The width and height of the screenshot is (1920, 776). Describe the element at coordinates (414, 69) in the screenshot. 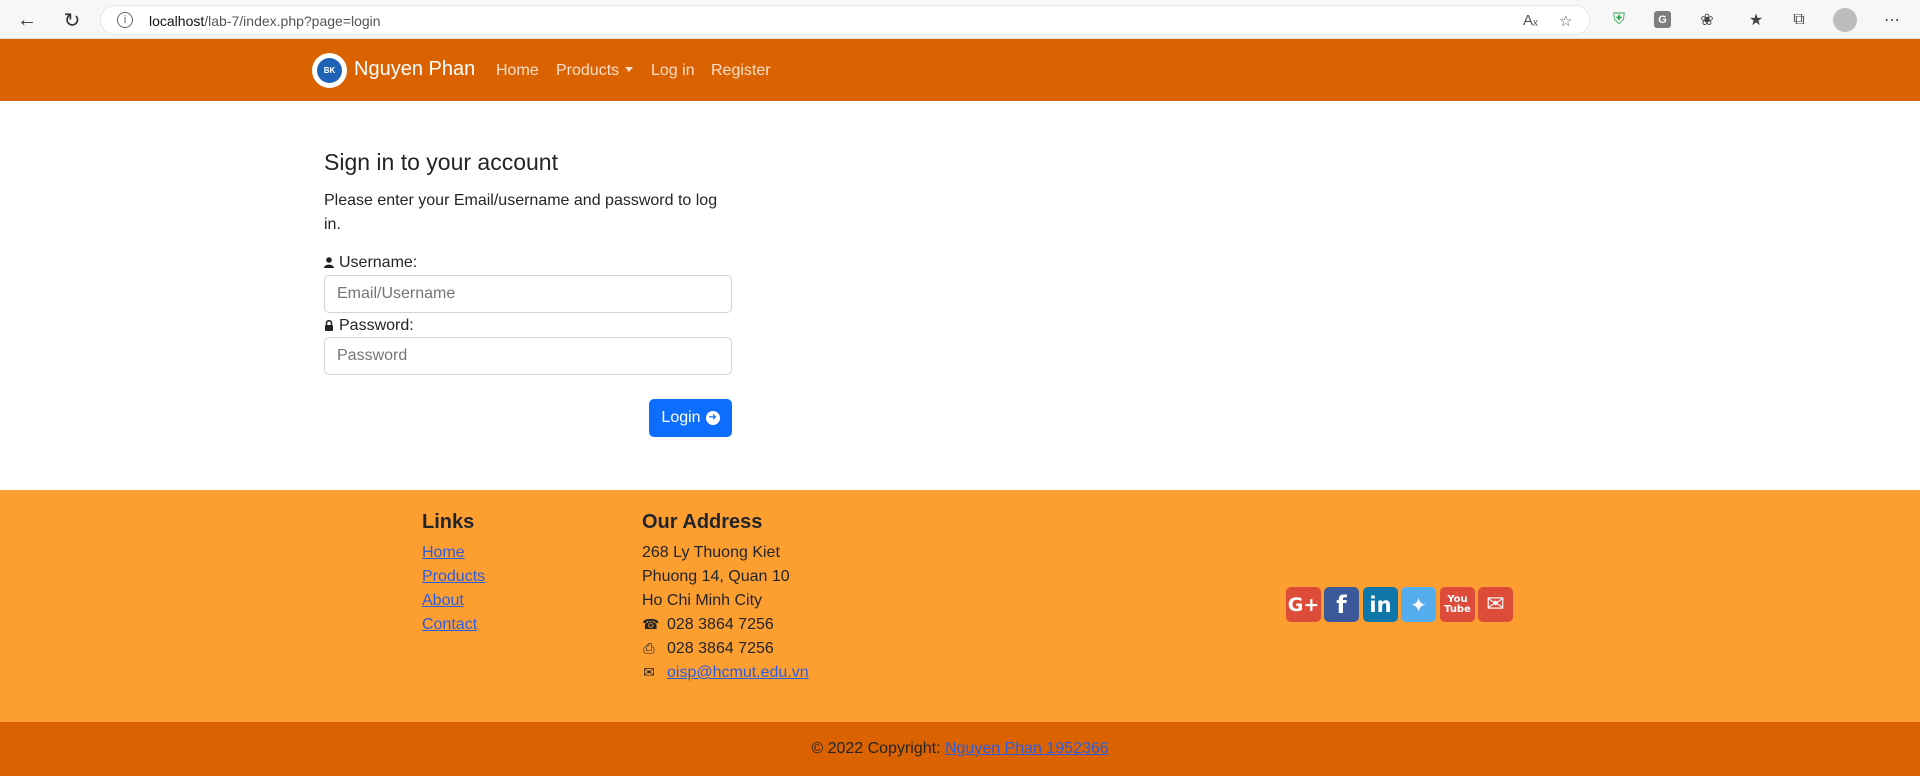

I see `brand-name: Nguyen Phan` at that location.